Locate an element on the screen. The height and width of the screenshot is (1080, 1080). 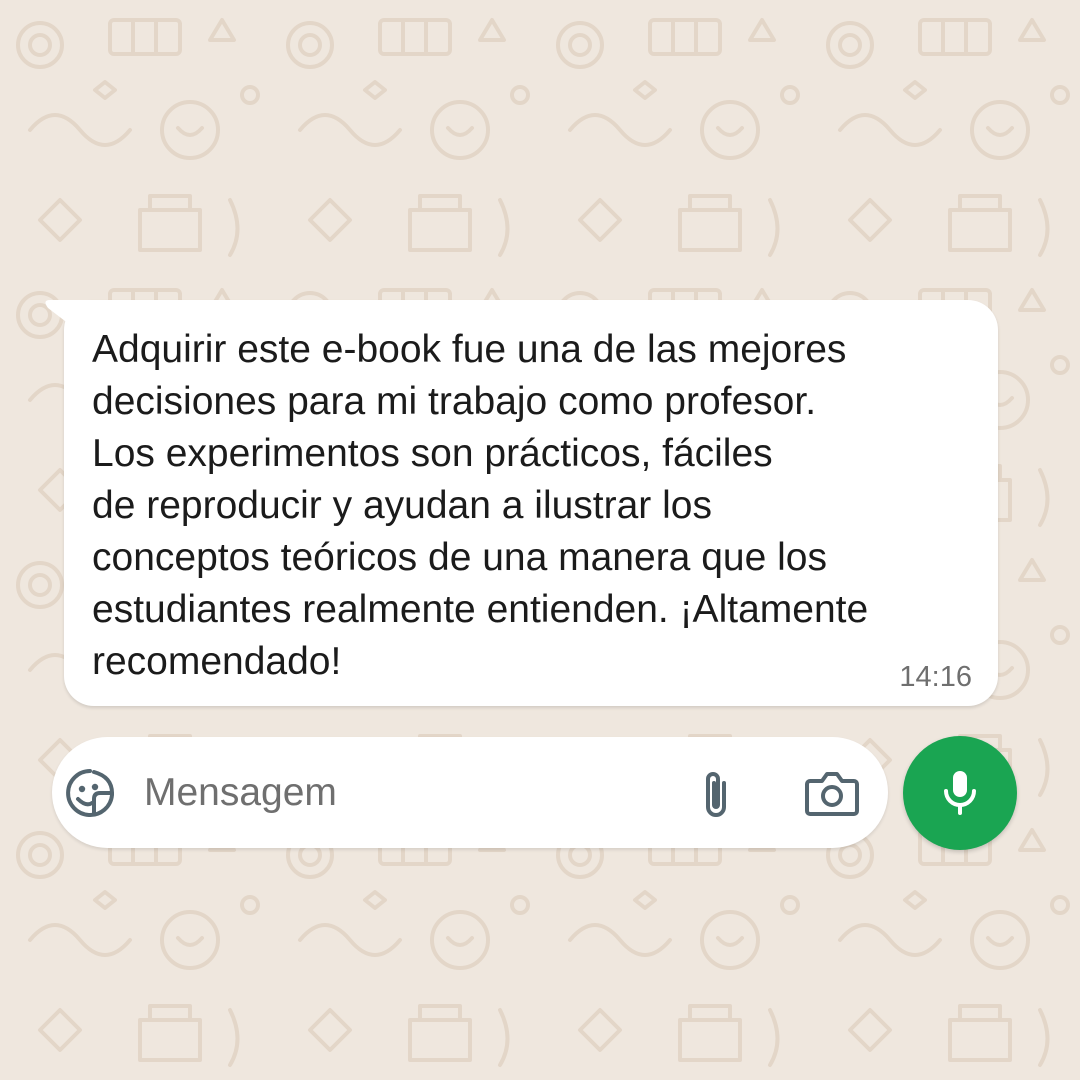
sticker-icon is located at coordinates (90, 793).